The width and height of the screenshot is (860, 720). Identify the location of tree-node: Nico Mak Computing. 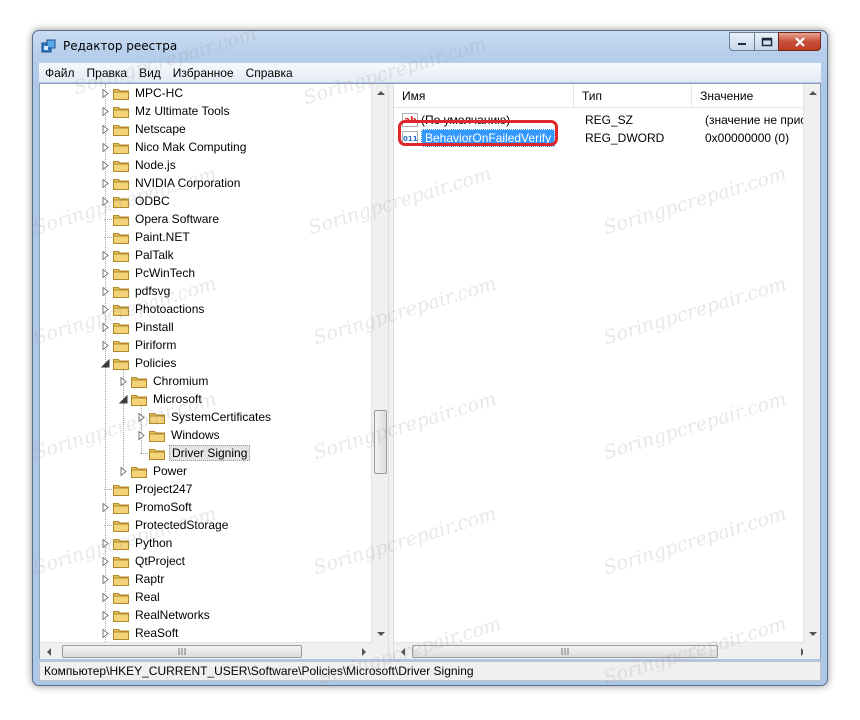
(174, 147).